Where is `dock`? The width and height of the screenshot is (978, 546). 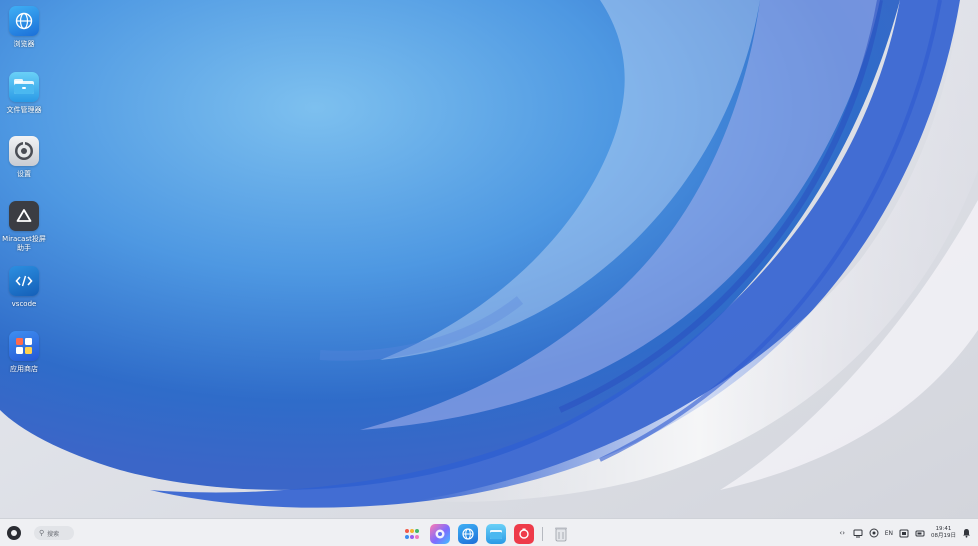 dock is located at coordinates (490, 533).